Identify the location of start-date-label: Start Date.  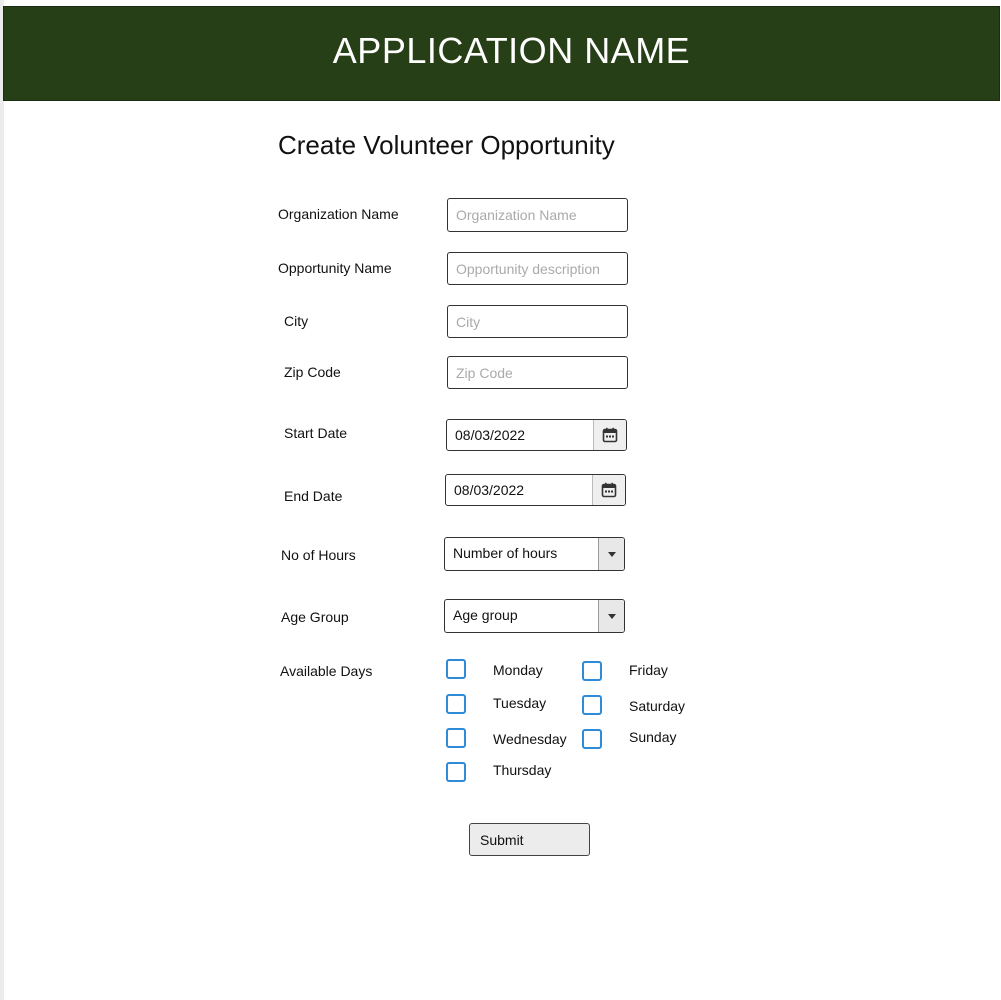
(316, 433).